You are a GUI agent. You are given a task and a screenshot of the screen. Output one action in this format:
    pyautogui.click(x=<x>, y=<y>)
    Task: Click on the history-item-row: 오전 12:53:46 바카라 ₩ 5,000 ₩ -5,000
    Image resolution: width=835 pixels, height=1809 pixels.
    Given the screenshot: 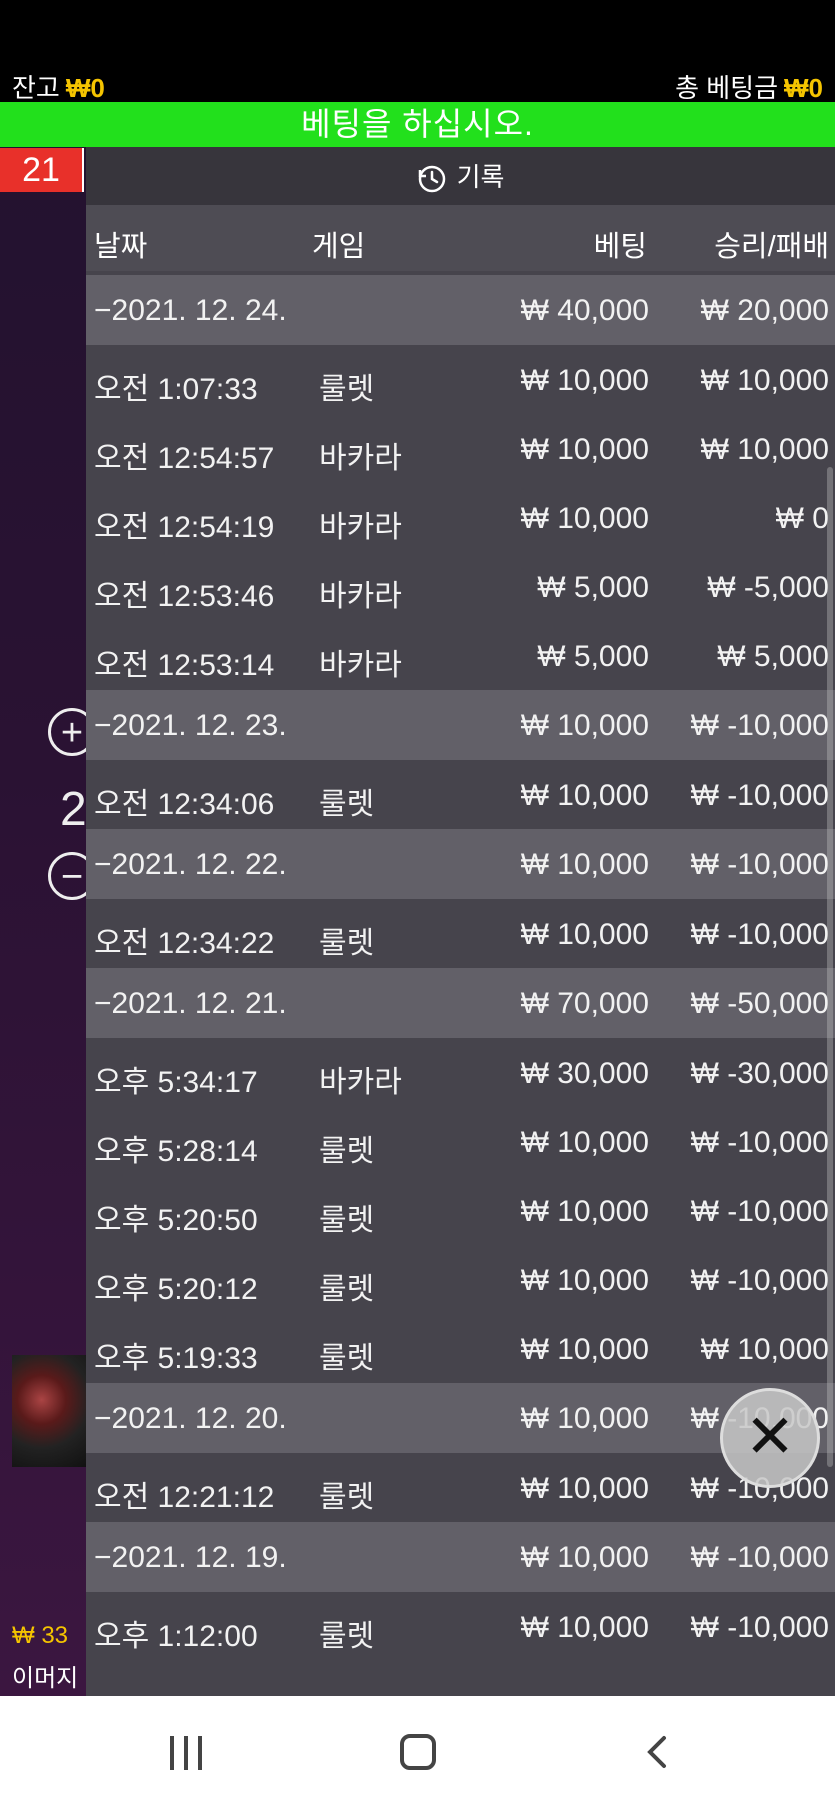 What is the action you would take?
    pyautogui.click(x=460, y=586)
    